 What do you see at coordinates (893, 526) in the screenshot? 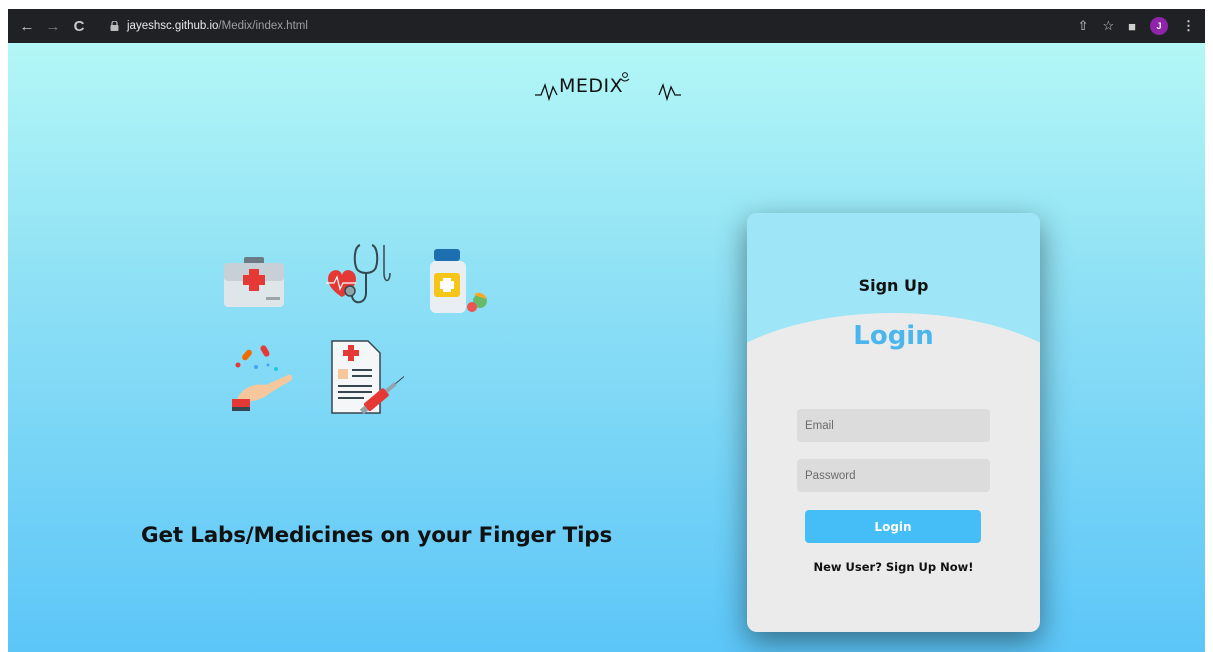
I see `login-button: Login` at bounding box center [893, 526].